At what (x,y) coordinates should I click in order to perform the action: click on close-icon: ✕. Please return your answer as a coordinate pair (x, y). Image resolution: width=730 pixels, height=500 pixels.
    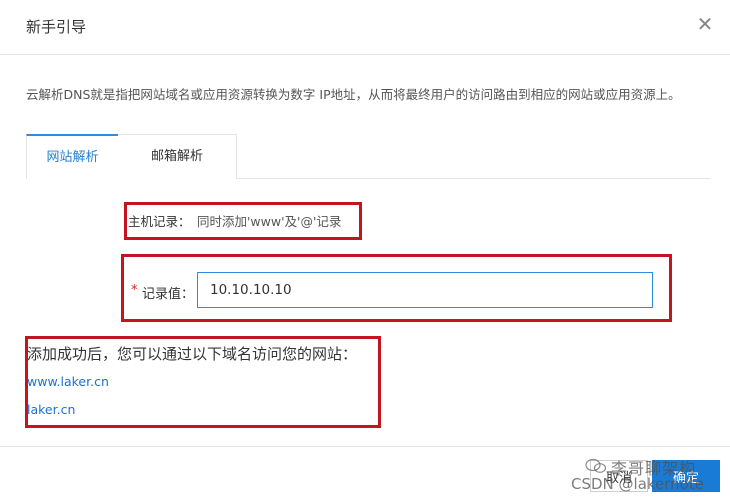
    Looking at the image, I should click on (705, 24).